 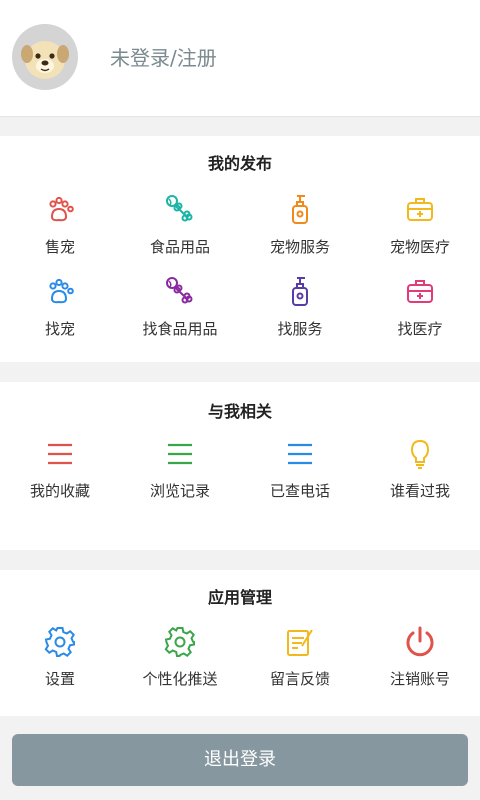 What do you see at coordinates (239, 163) in the screenshot?
I see `section-title: 我的发布` at bounding box center [239, 163].